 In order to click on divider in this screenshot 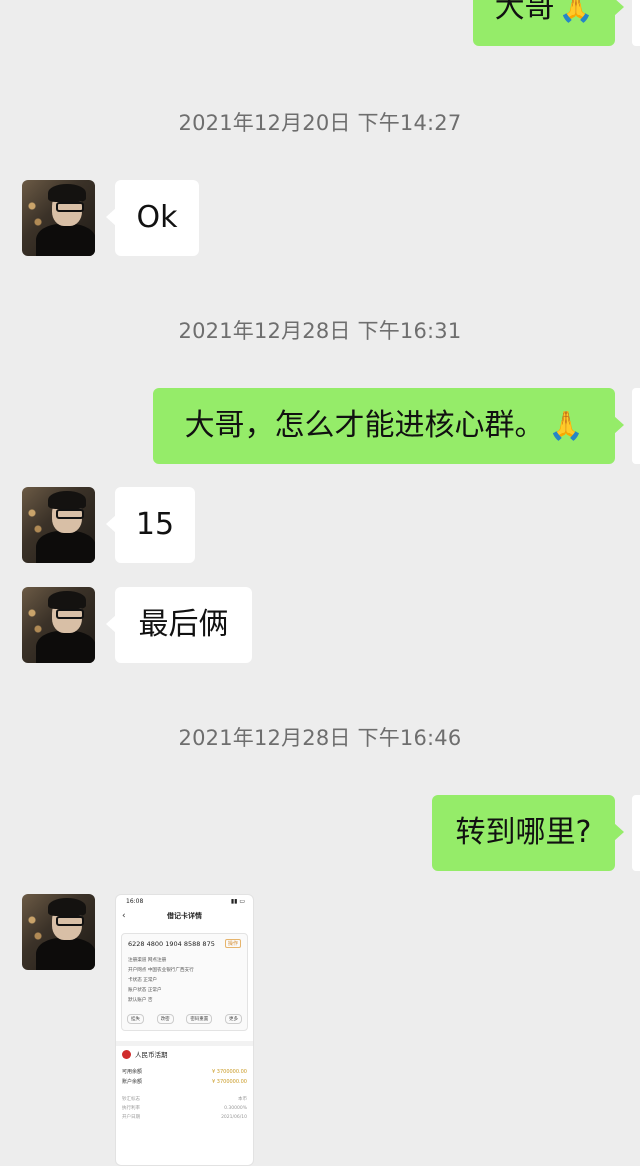, I will do `click(184, 1043)`.